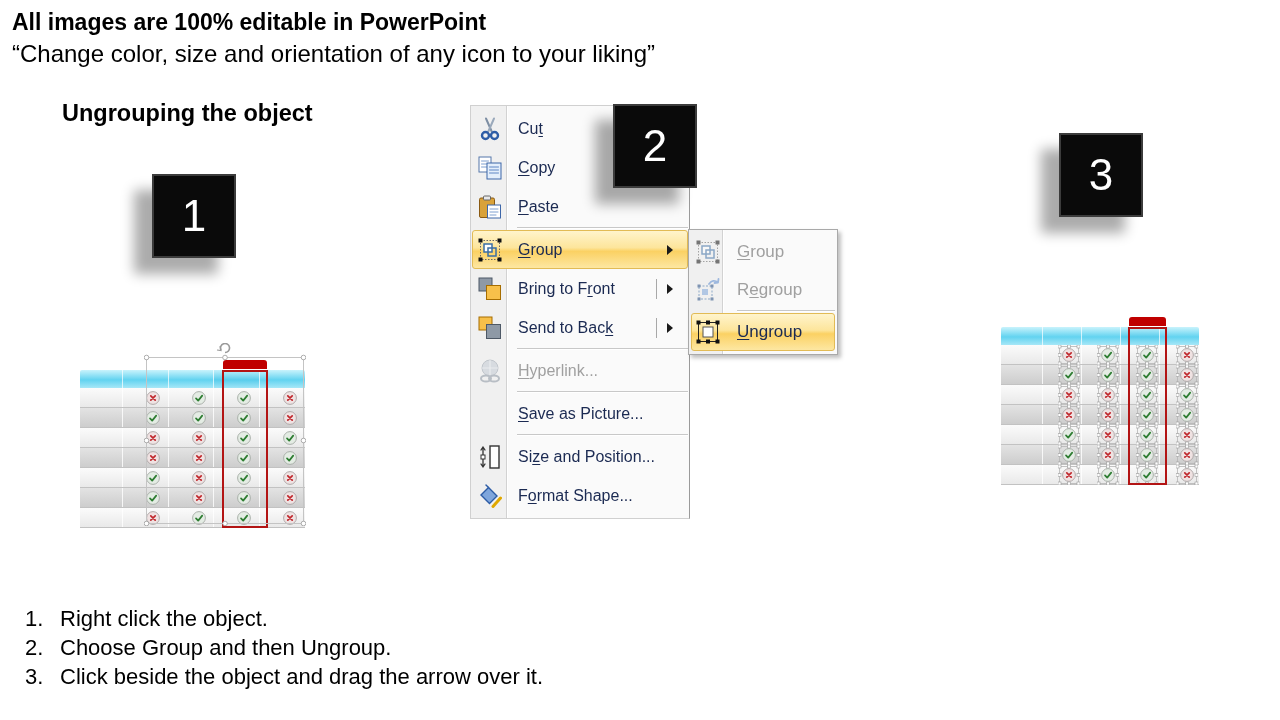 The height and width of the screenshot is (720, 1280). I want to click on bring-front-icon, so click(489, 288).